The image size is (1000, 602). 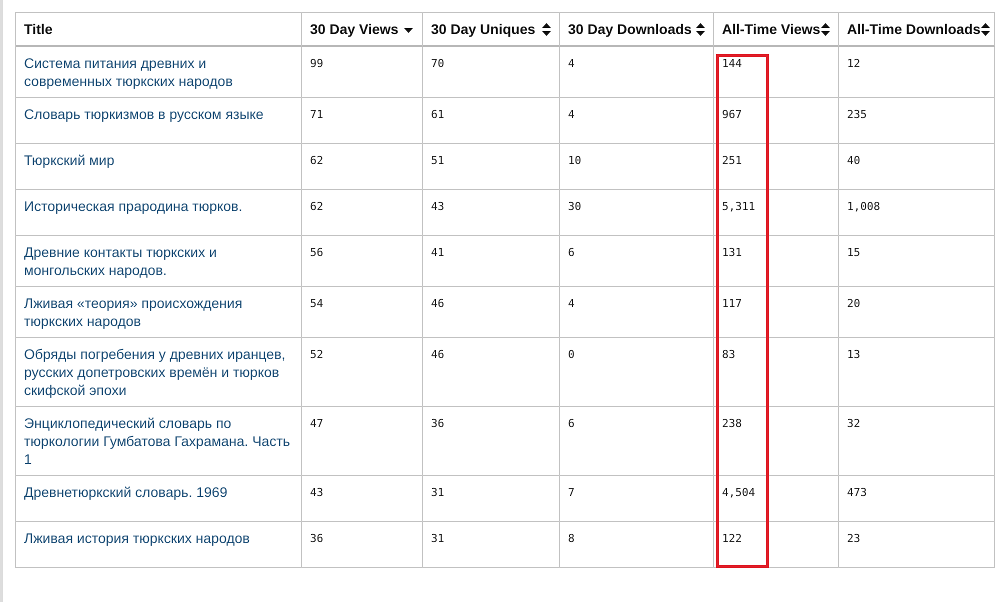 What do you see at coordinates (732, 423) in the screenshot?
I see `table-cell: 238` at bounding box center [732, 423].